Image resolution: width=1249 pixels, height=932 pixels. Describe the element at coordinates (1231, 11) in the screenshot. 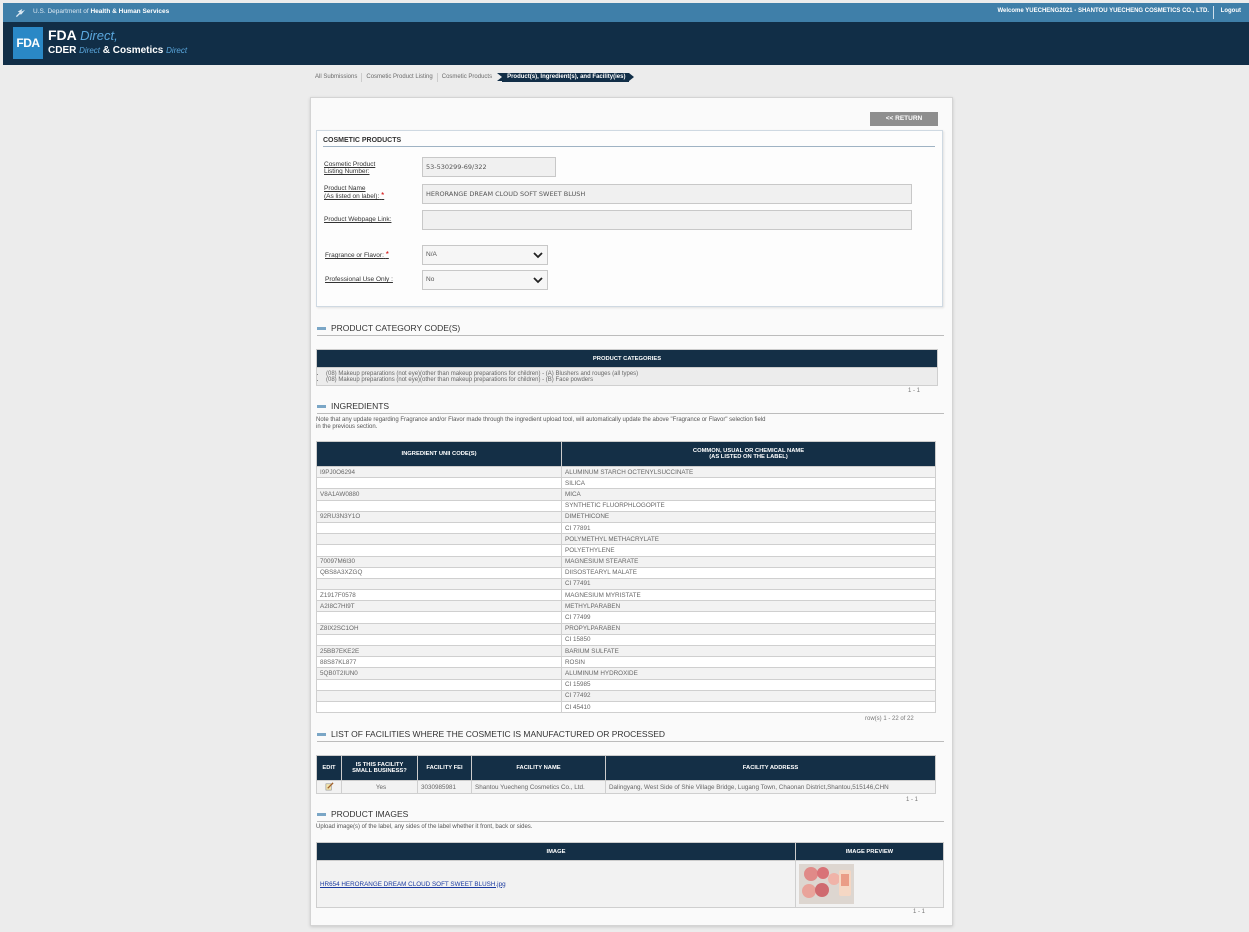

I see `logout-link: Logout` at that location.